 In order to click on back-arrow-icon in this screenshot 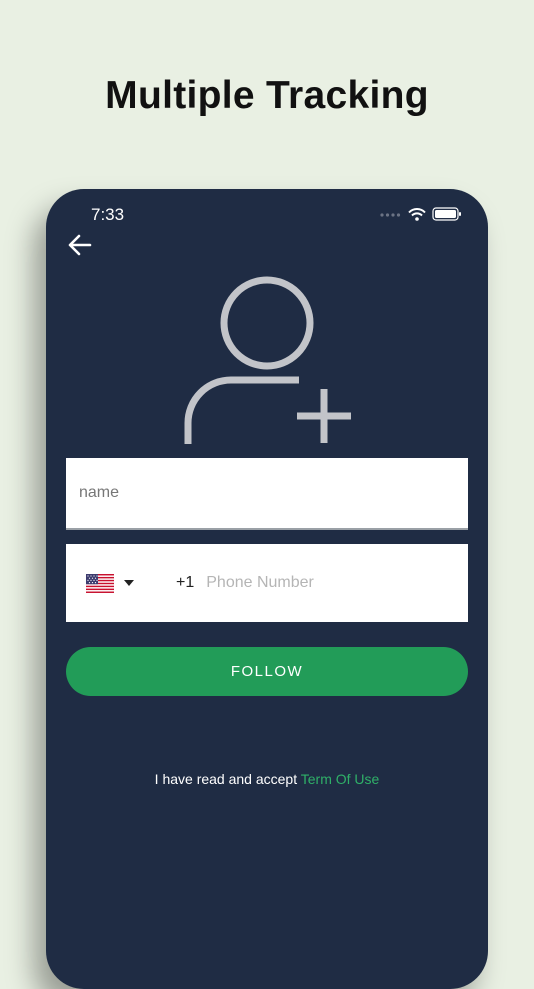, I will do `click(80, 245)`.